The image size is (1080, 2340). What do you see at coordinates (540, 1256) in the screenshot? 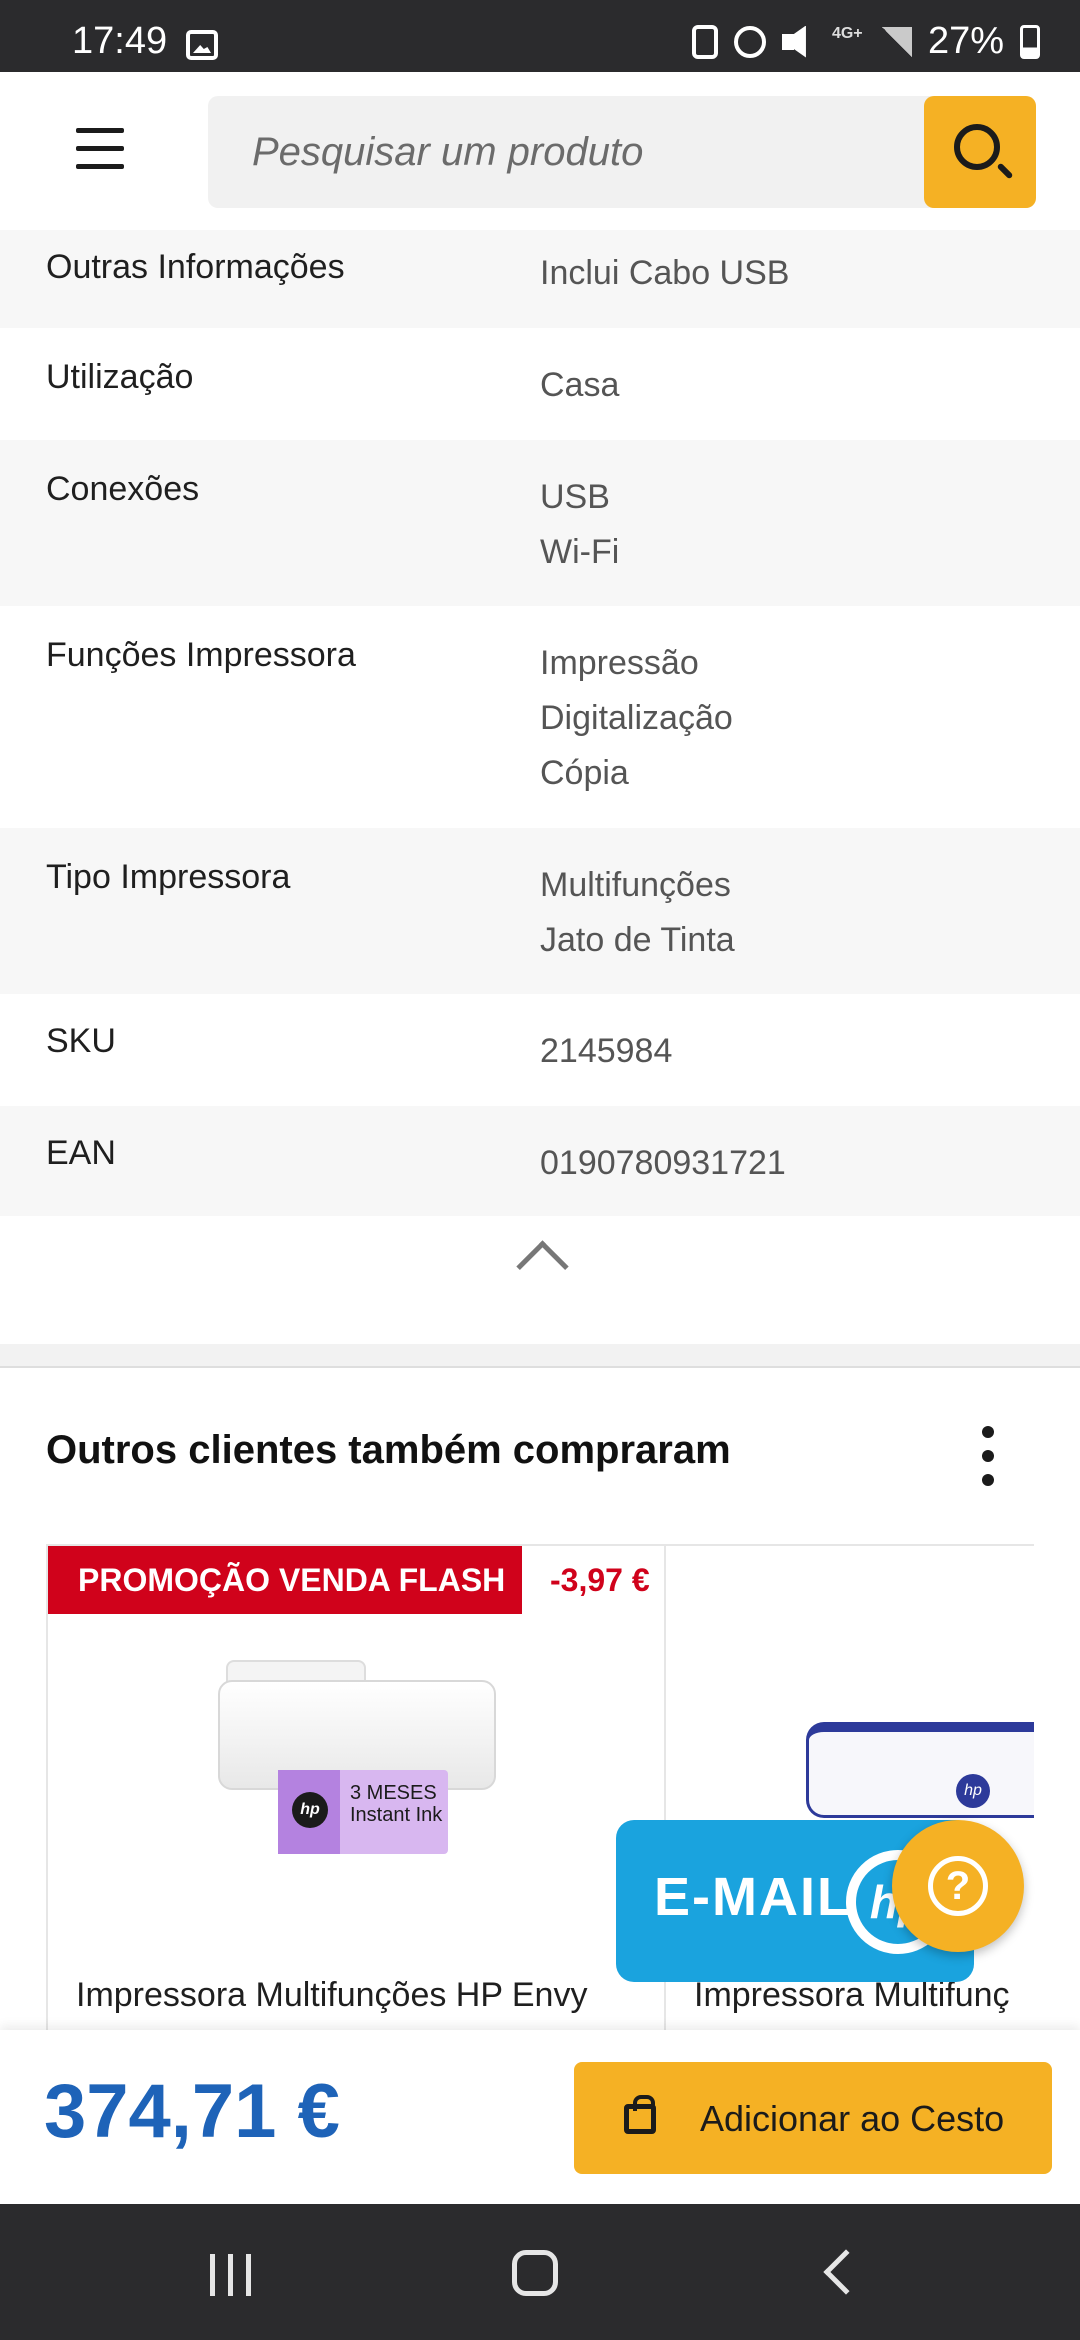
I see `collapse-chevron-up-icon` at bounding box center [540, 1256].